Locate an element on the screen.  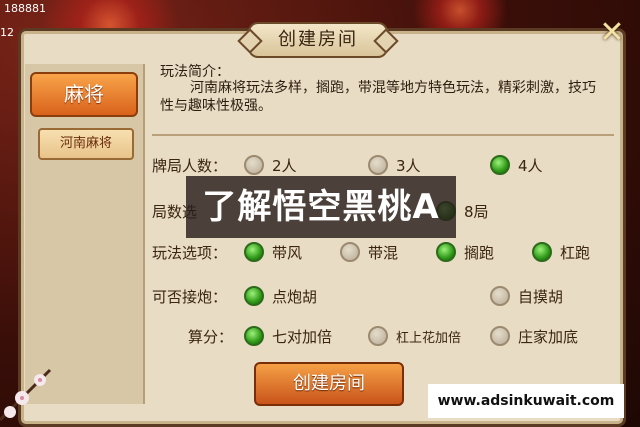
scoring-label: 算分： is located at coordinates (211, 337).